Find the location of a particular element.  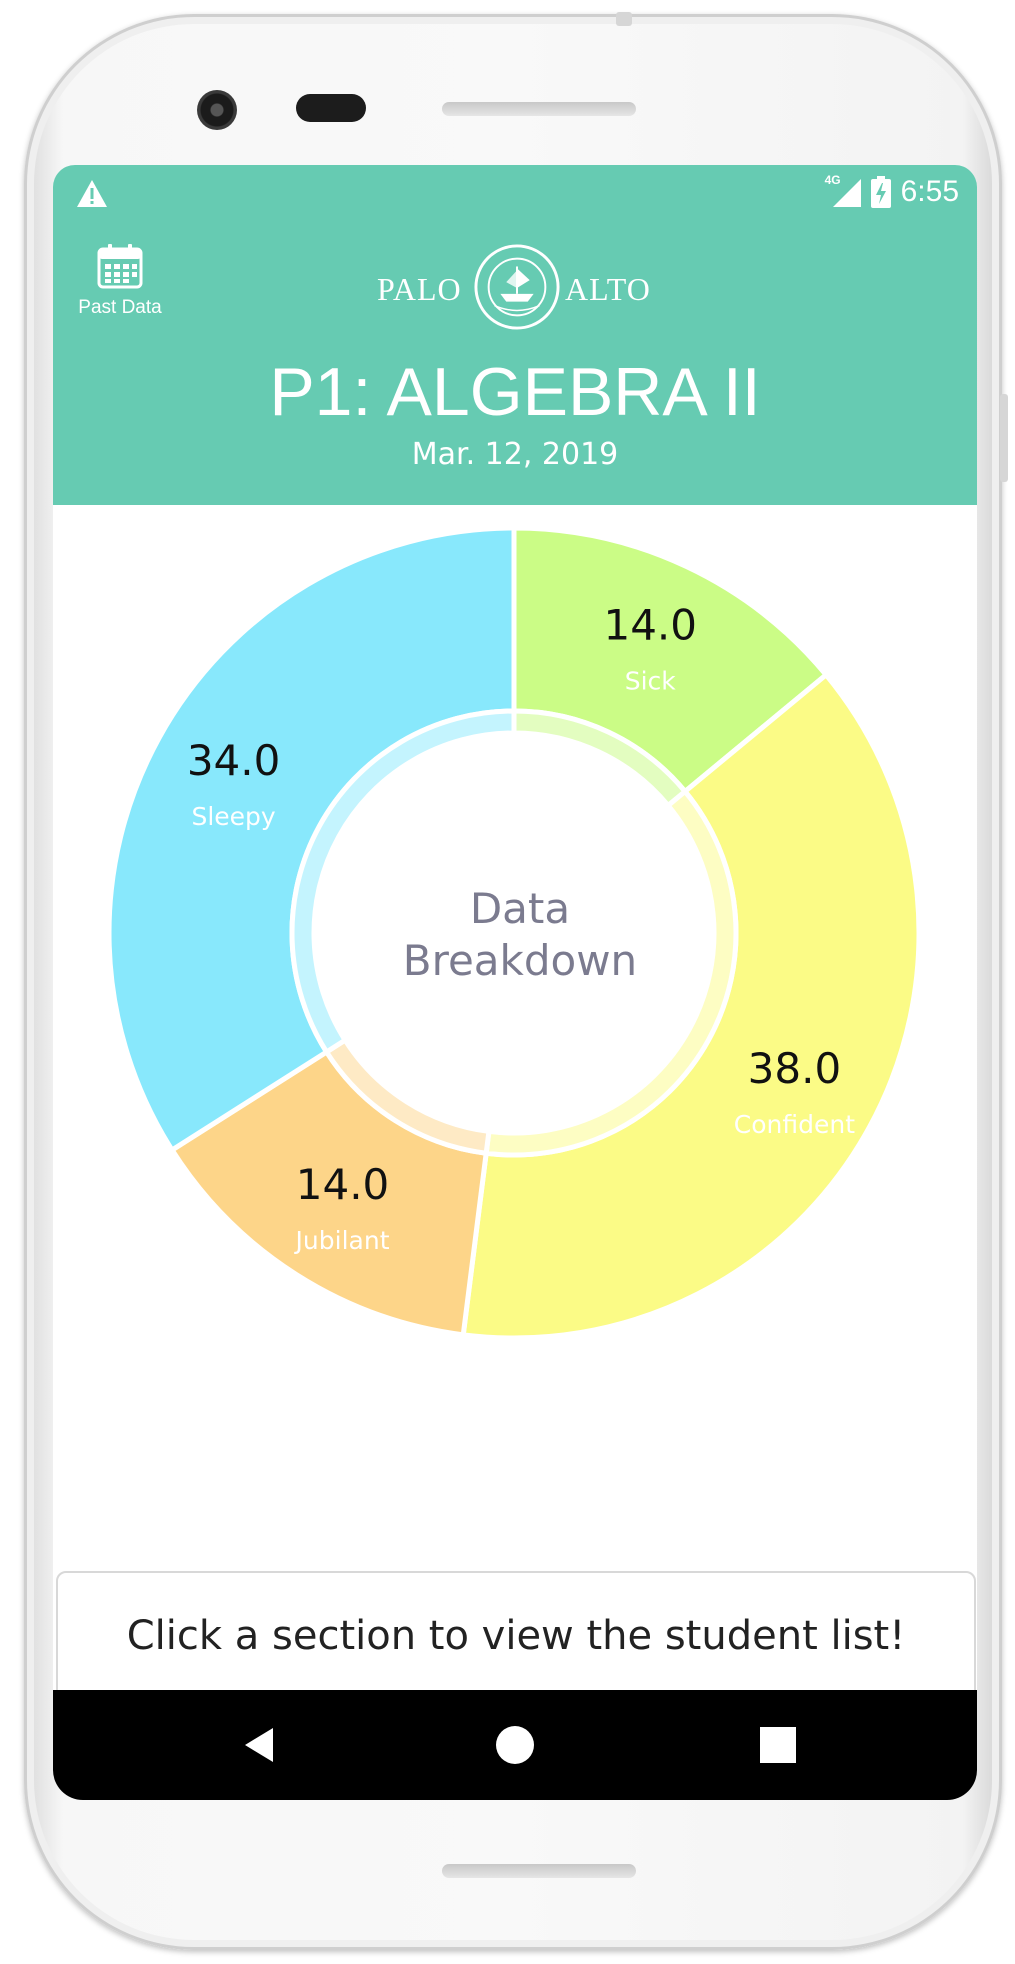

warning-icon is located at coordinates (92, 193).